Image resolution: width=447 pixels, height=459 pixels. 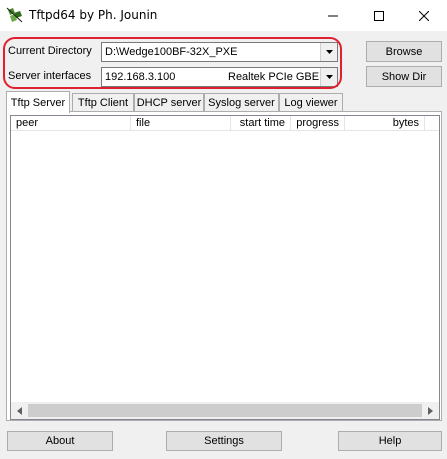 I want to click on window-title: Tftpd64 by Ph. Jounin, so click(x=93, y=15).